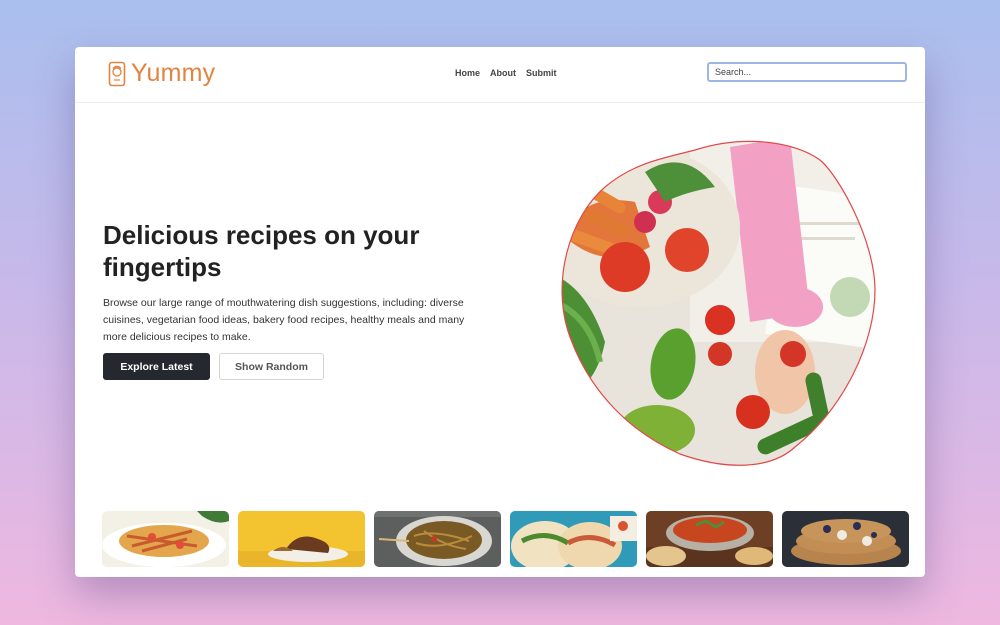  I want to click on sandwich-thumbnail, so click(301, 539).